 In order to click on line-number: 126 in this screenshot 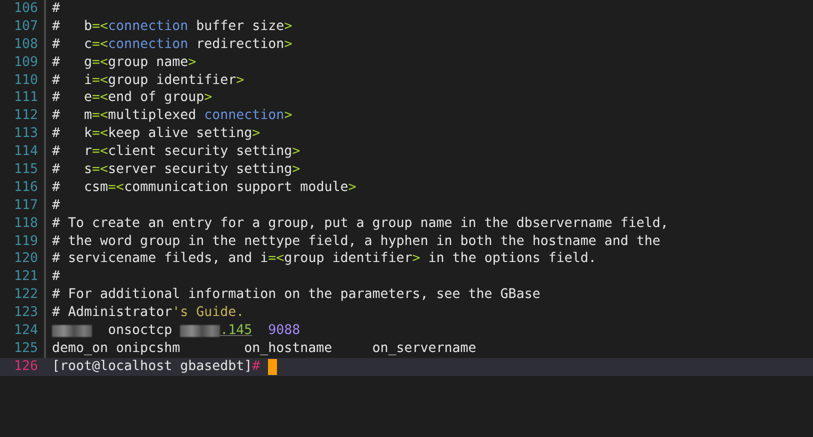, I will do `click(25, 367)`.